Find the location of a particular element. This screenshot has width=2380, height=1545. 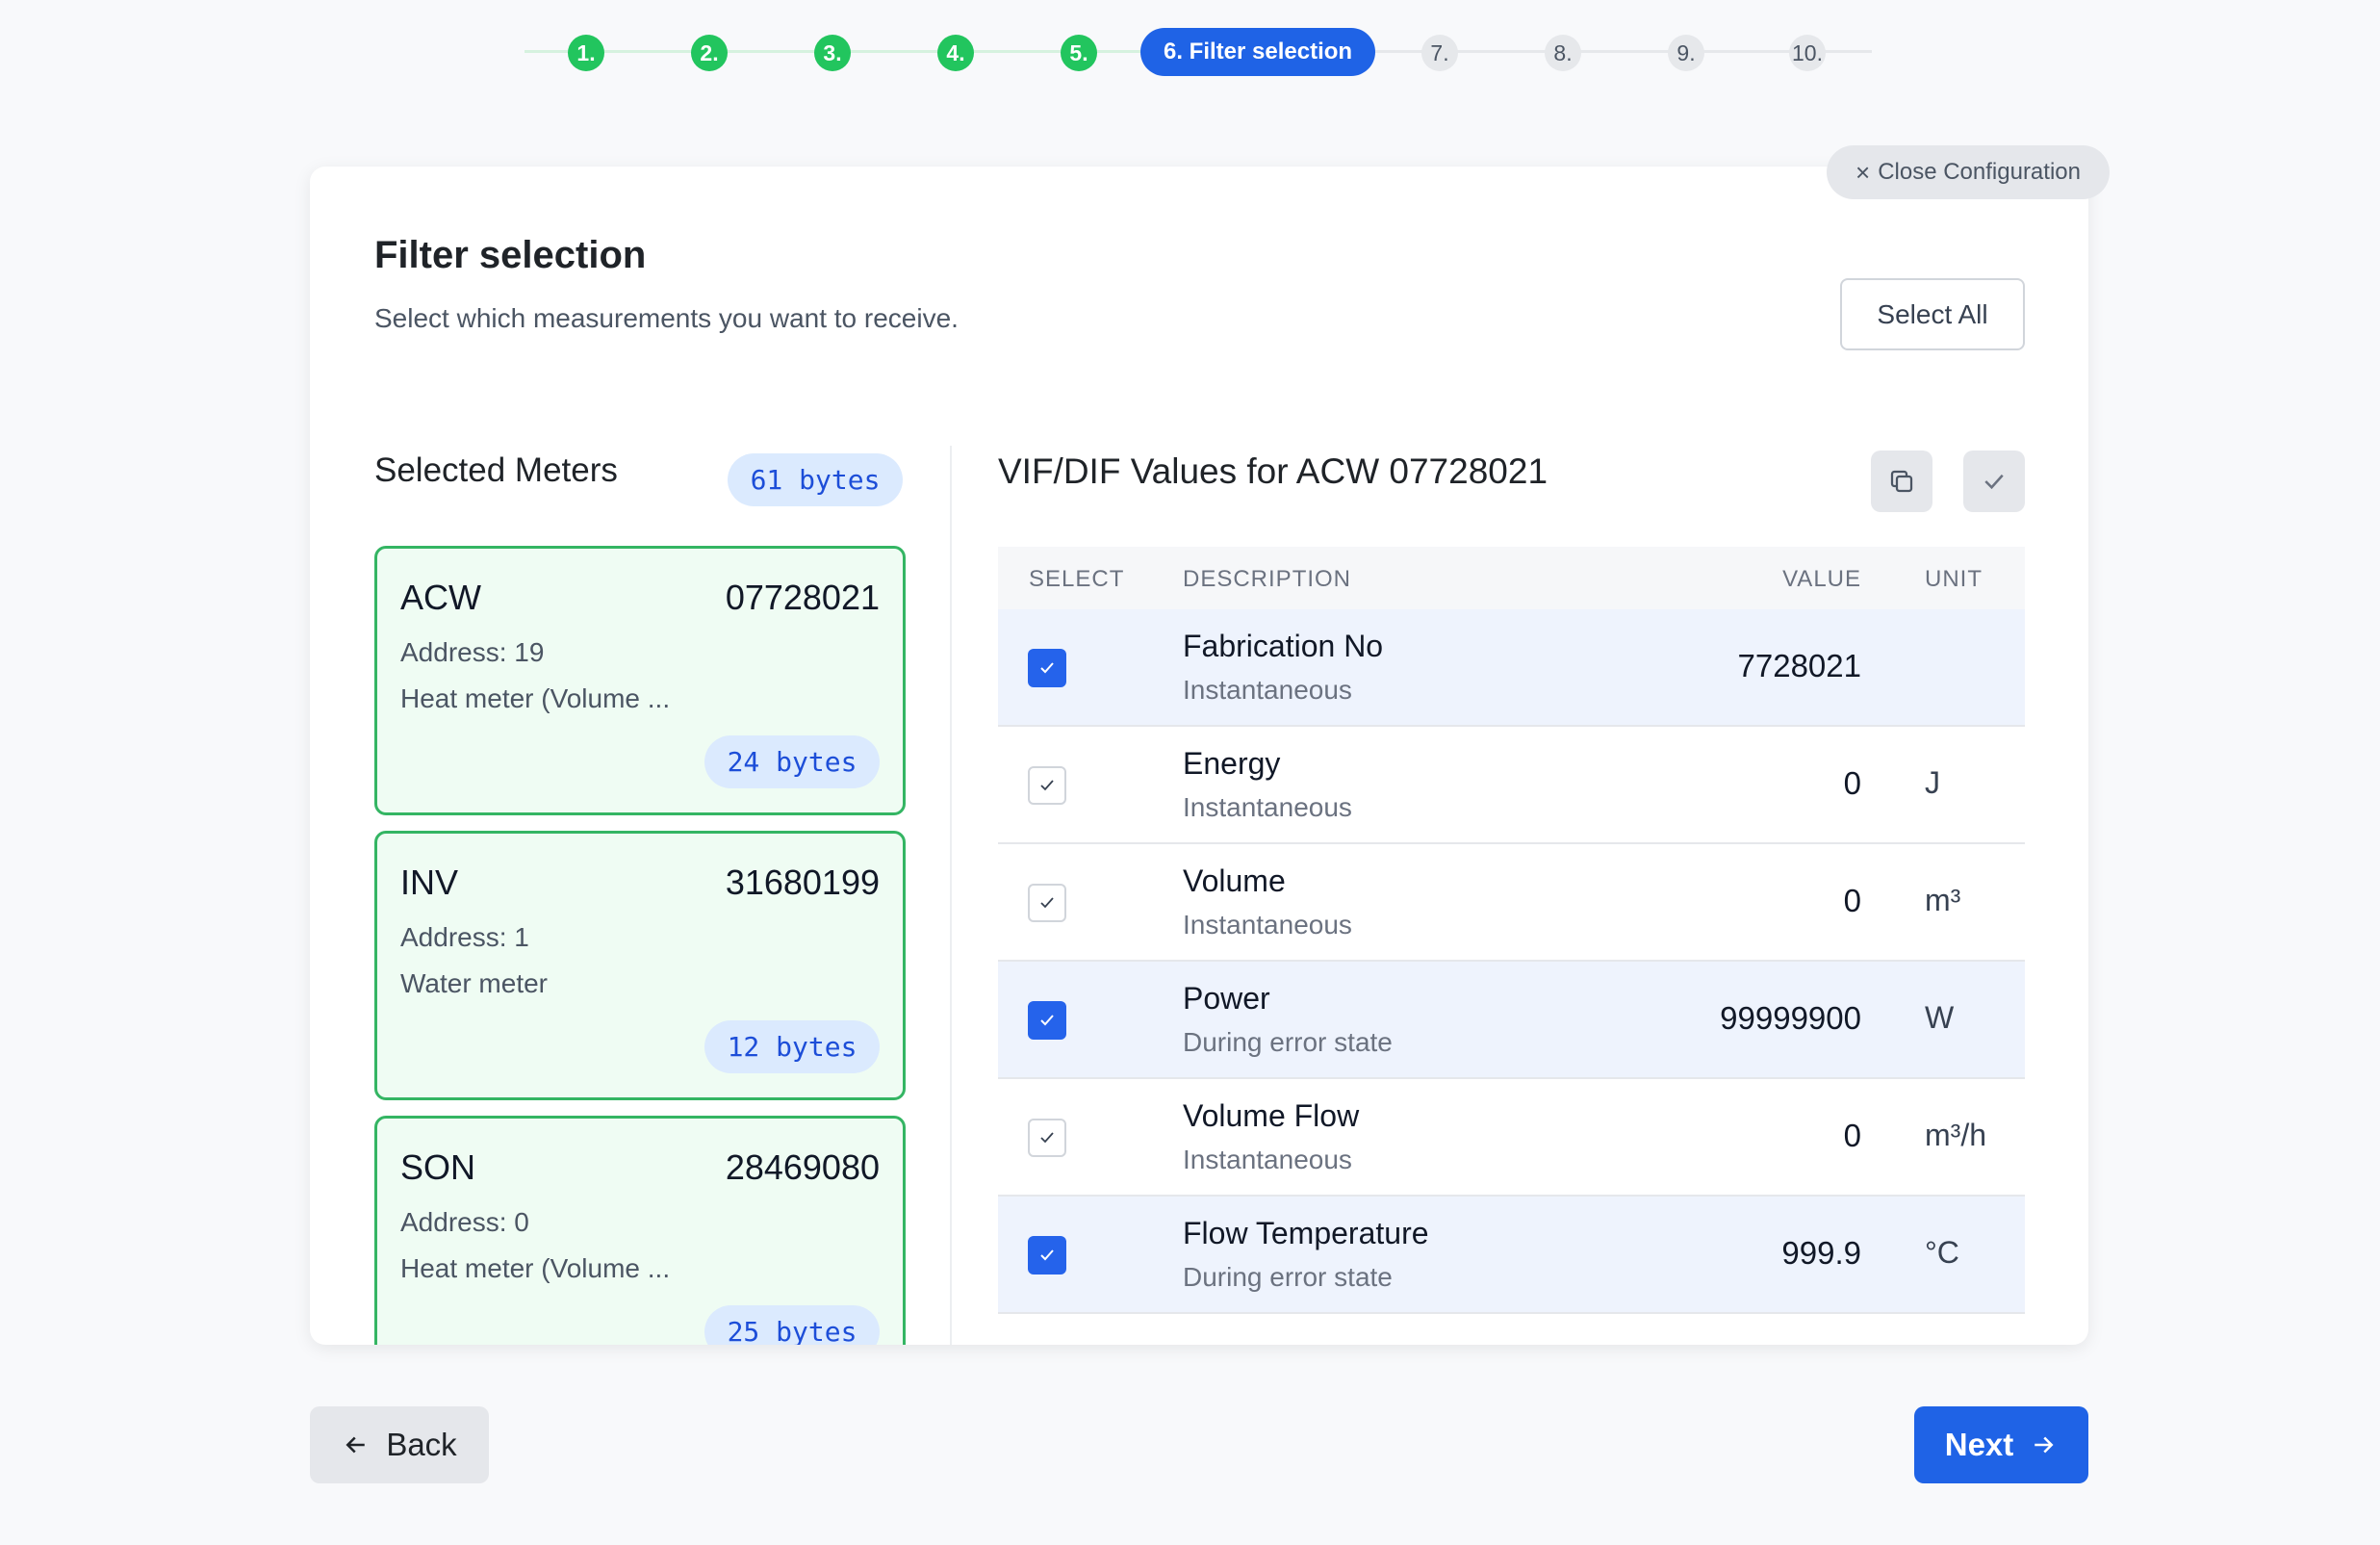

meter-serial: 28469080 is located at coordinates (803, 1167).